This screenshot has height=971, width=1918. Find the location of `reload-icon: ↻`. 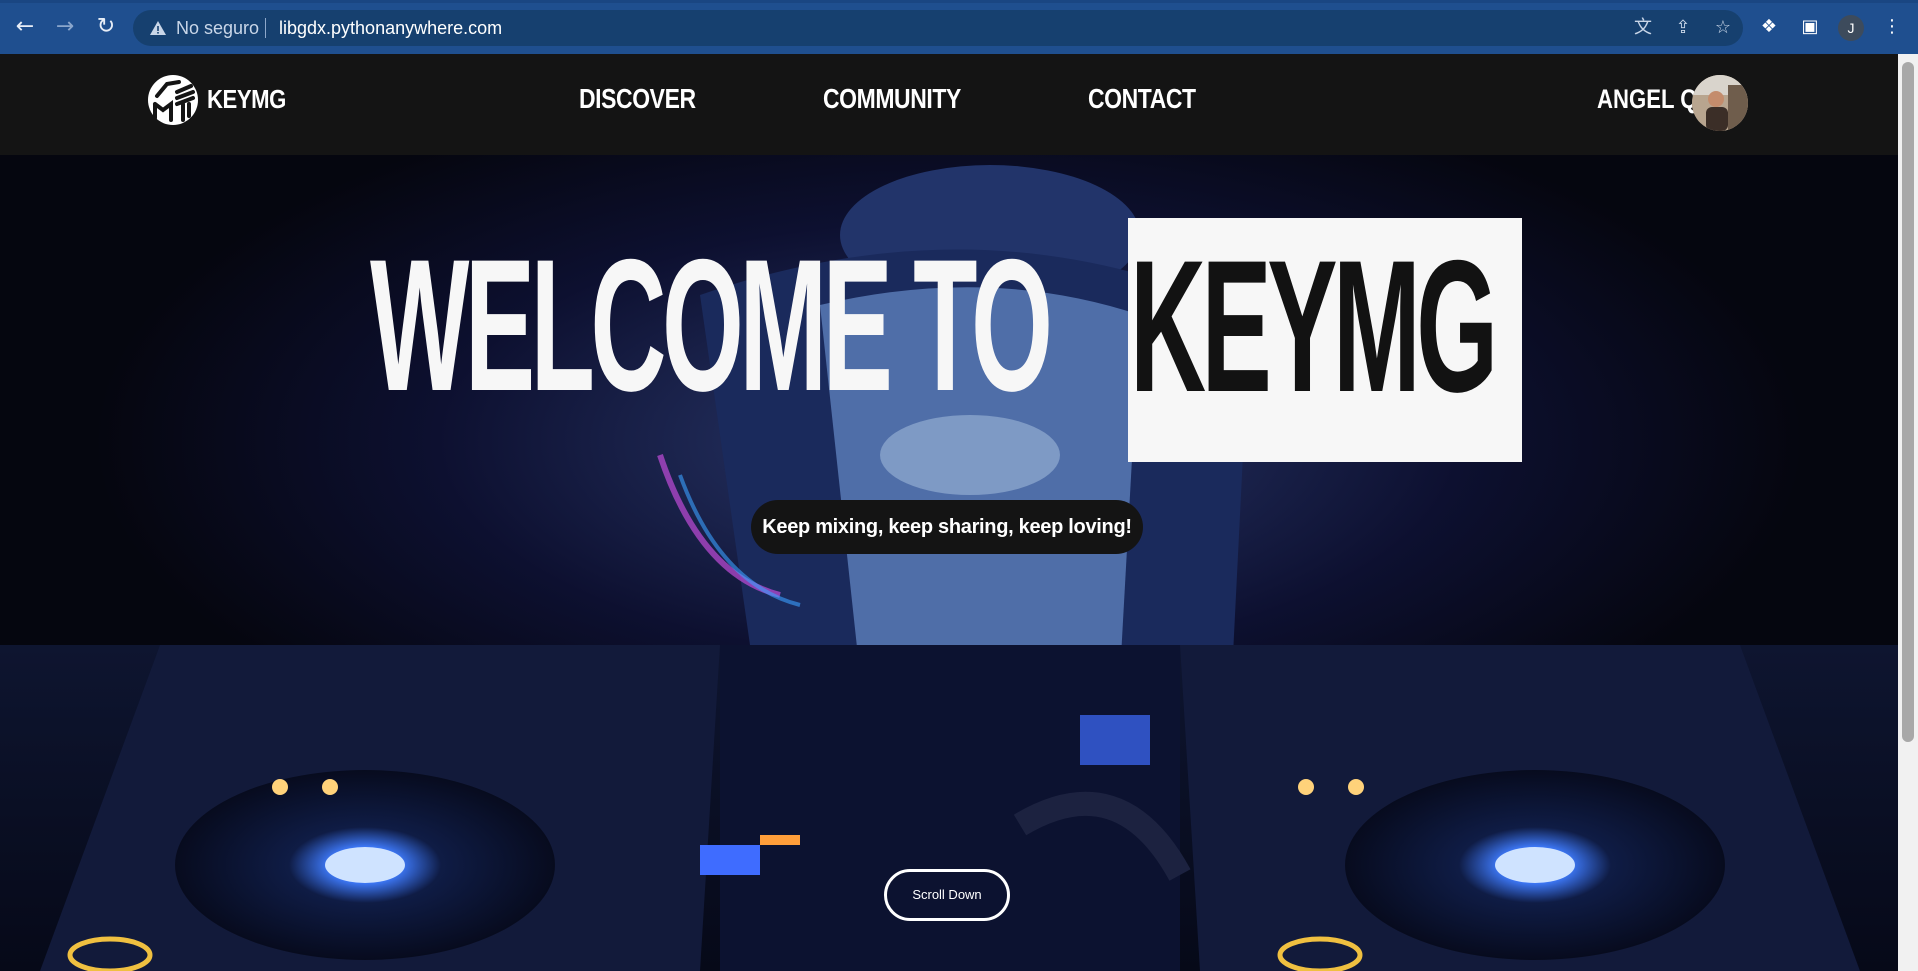

reload-icon: ↻ is located at coordinates (106, 27).